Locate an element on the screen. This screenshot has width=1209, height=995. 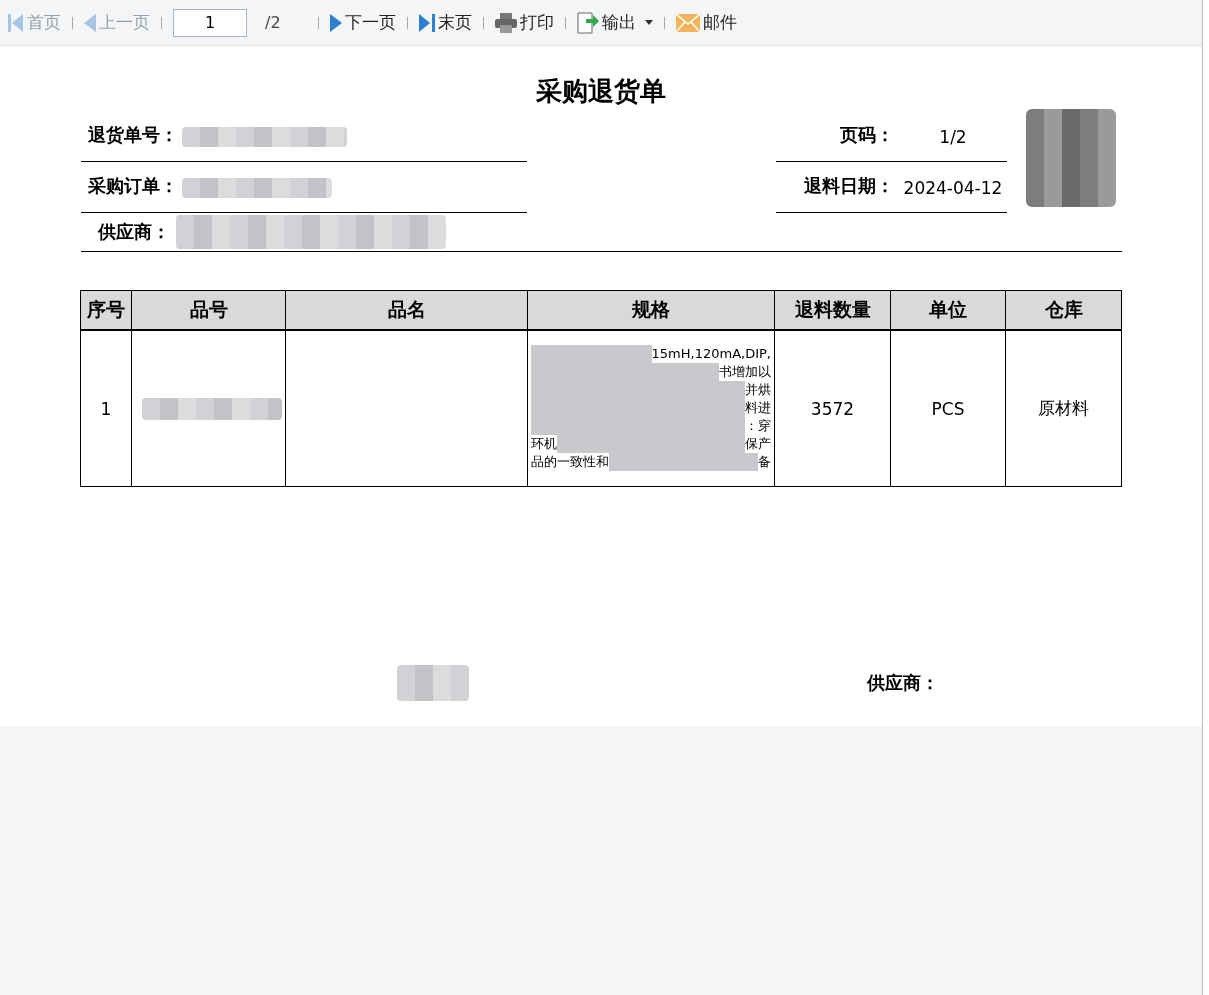
column-header: 品名 is located at coordinates (406, 310).